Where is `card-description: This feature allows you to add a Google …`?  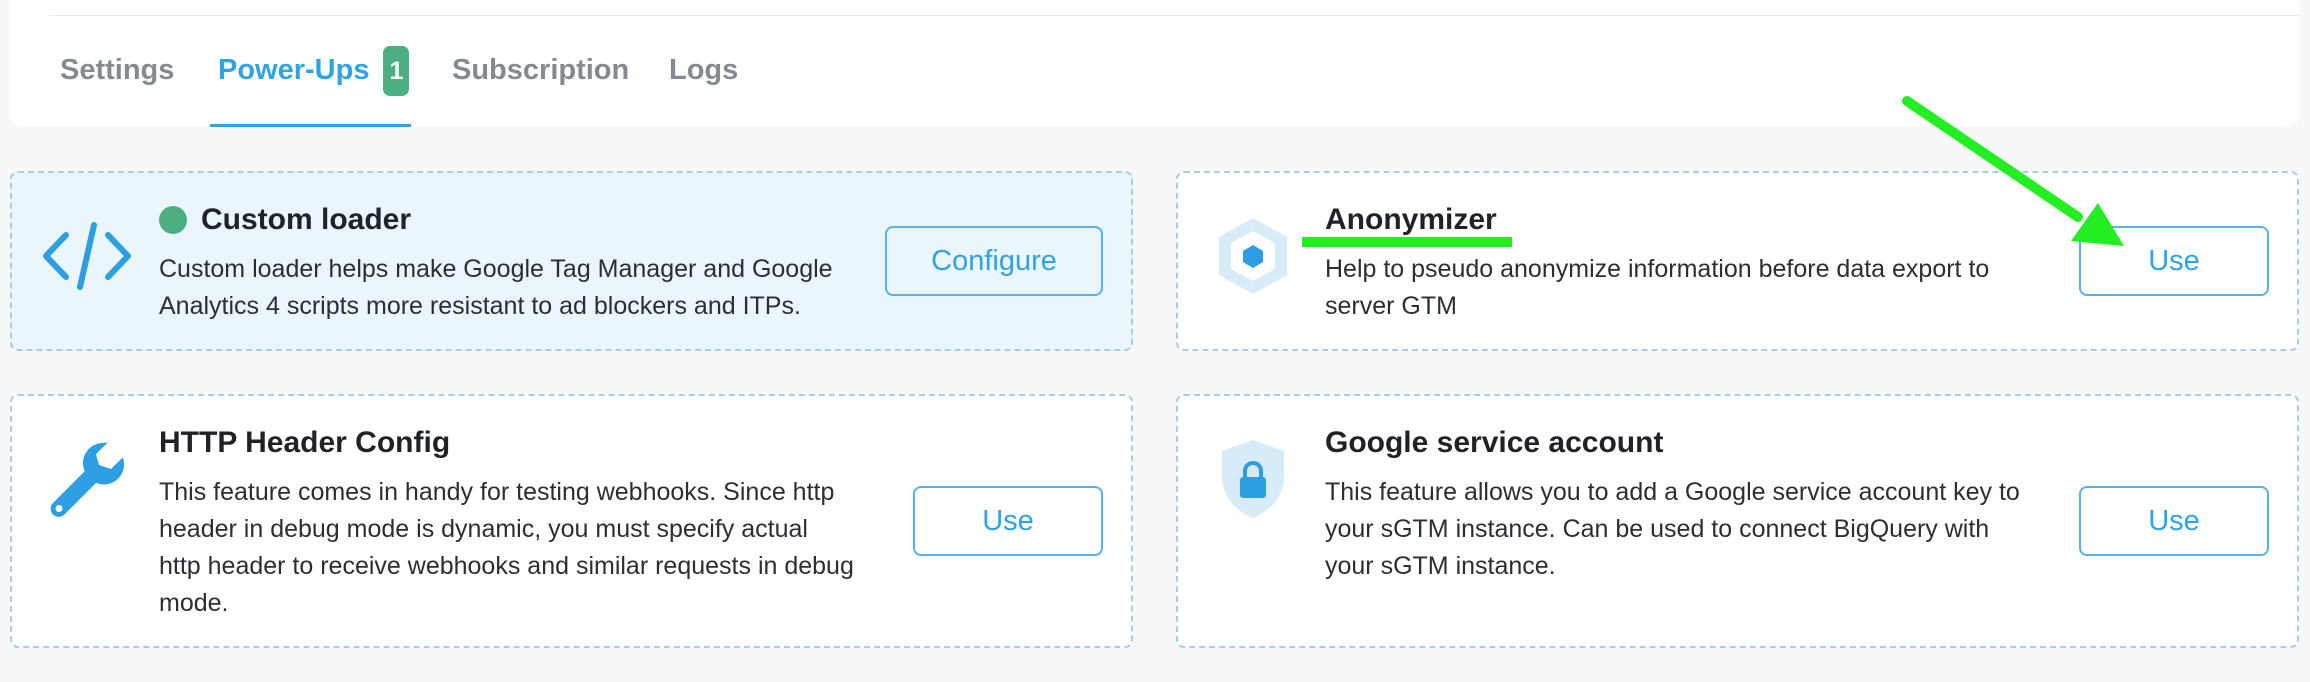 card-description: This feature allows you to add a Google … is located at coordinates (1672, 529).